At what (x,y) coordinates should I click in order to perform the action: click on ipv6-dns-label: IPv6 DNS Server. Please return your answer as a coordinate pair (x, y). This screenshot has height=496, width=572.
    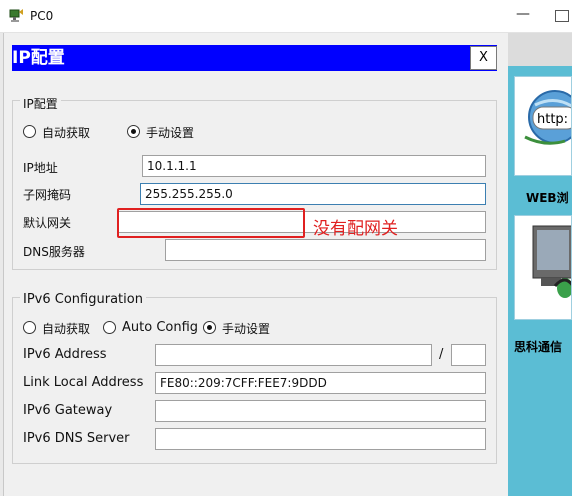
    Looking at the image, I should click on (76, 438).